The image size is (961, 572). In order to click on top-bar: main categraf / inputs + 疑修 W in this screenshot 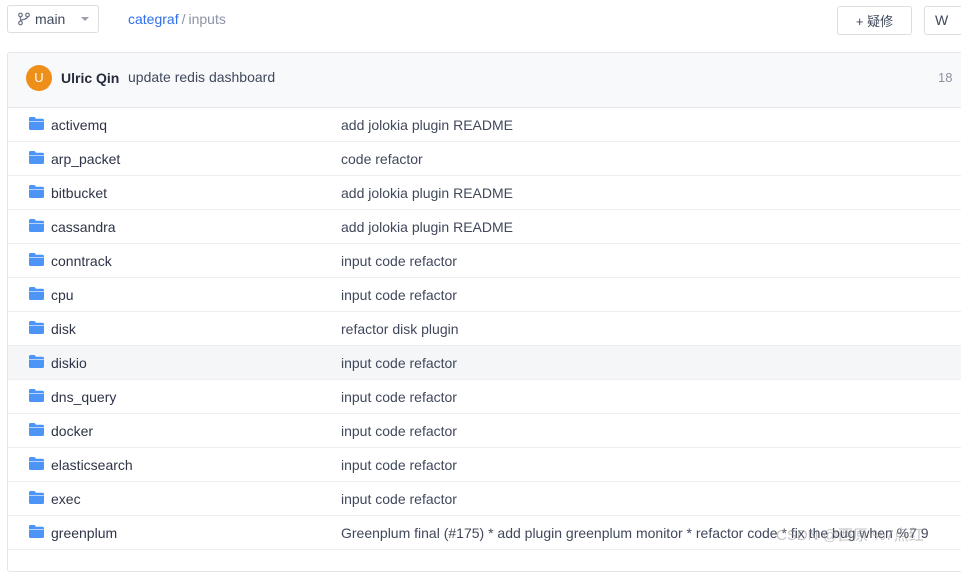, I will do `click(480, 20)`.